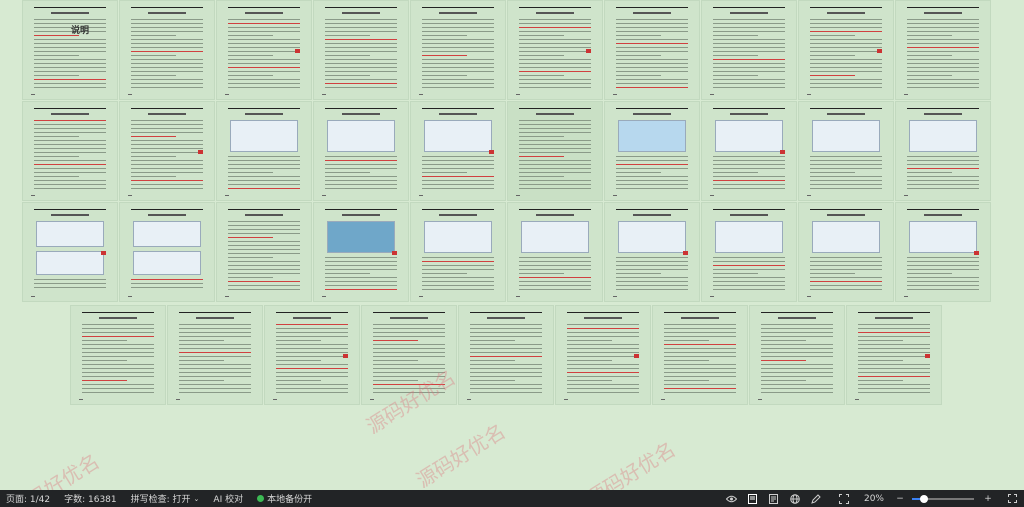 This screenshot has height=507, width=1024. I want to click on page-view-icon, so click(753, 498).